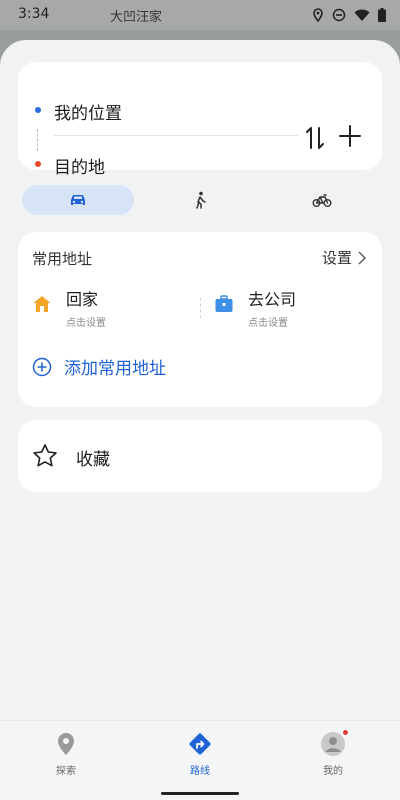  What do you see at coordinates (200, 15) in the screenshot?
I see `status-bar: 3:34 大凹汪家` at bounding box center [200, 15].